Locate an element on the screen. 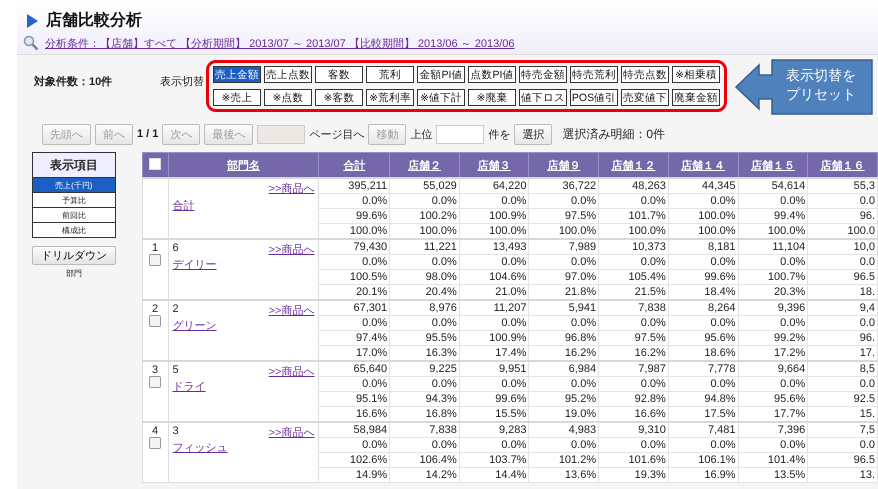 This screenshot has height=489, width=878. department-link: ドライ is located at coordinates (189, 386).